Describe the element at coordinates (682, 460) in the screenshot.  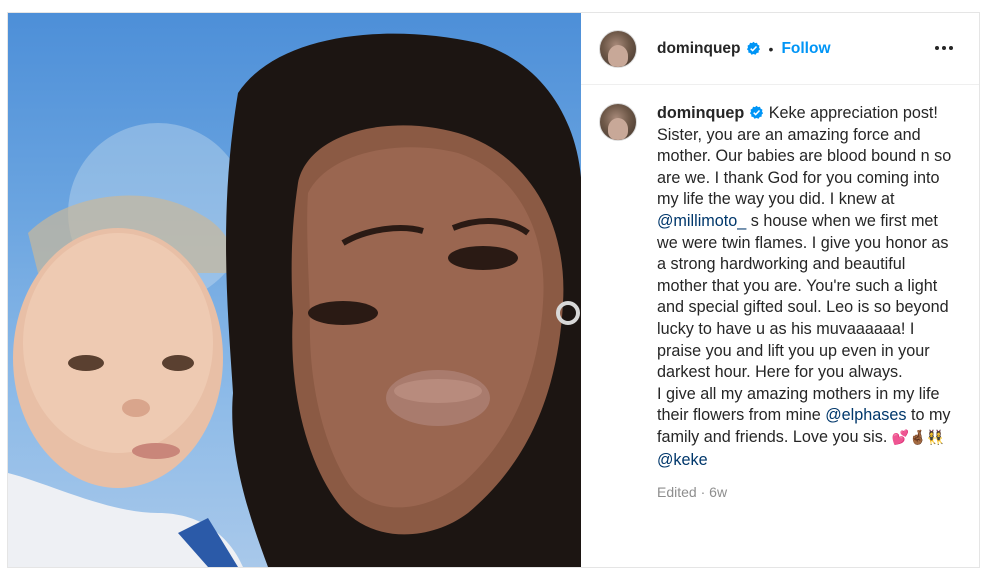
I see `mention-link: @keke` at that location.